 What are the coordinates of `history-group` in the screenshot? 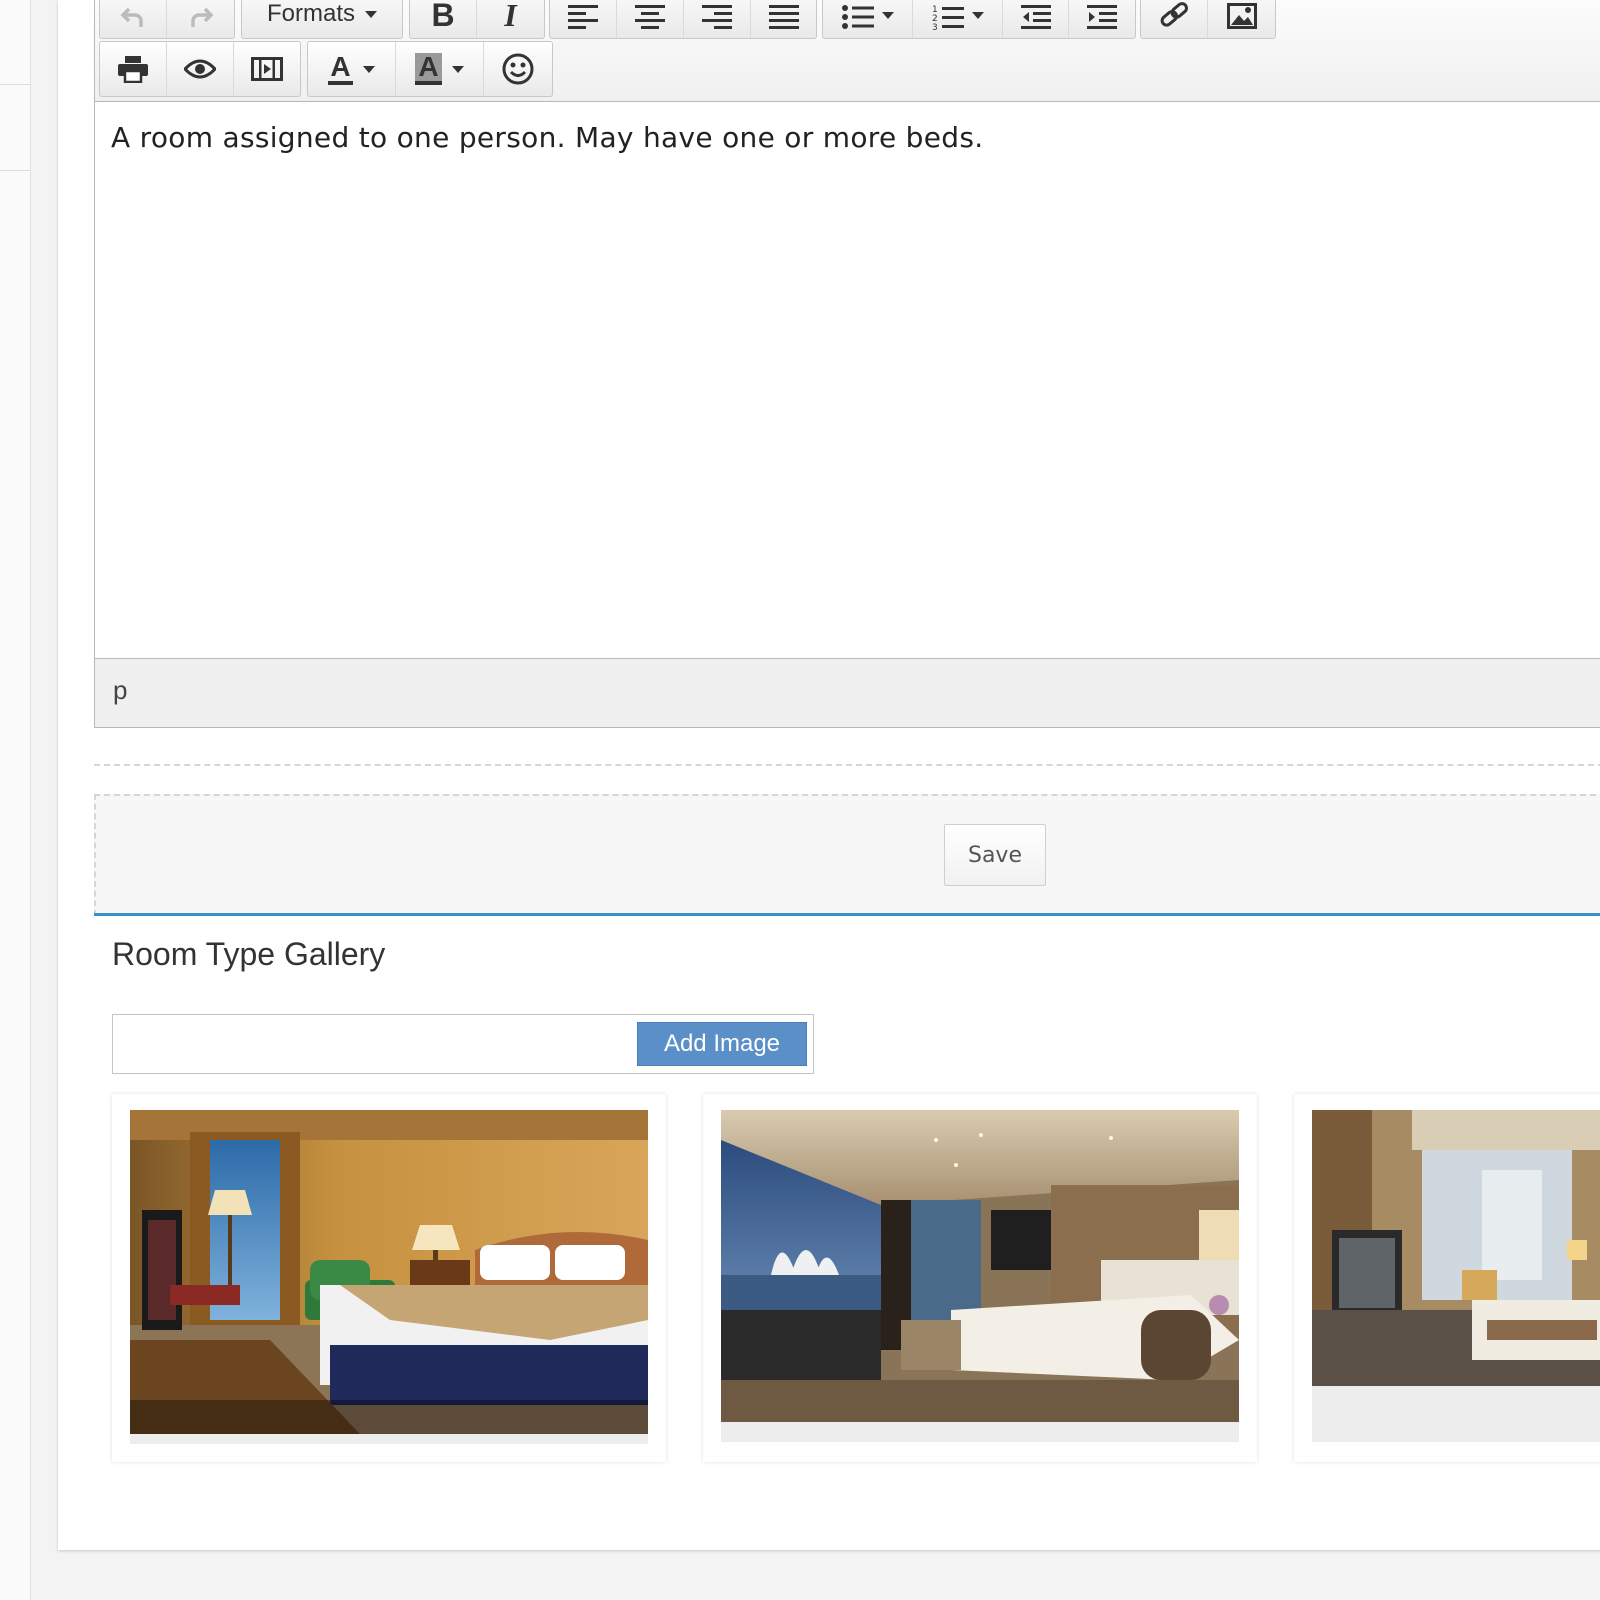 It's located at (167, 19).